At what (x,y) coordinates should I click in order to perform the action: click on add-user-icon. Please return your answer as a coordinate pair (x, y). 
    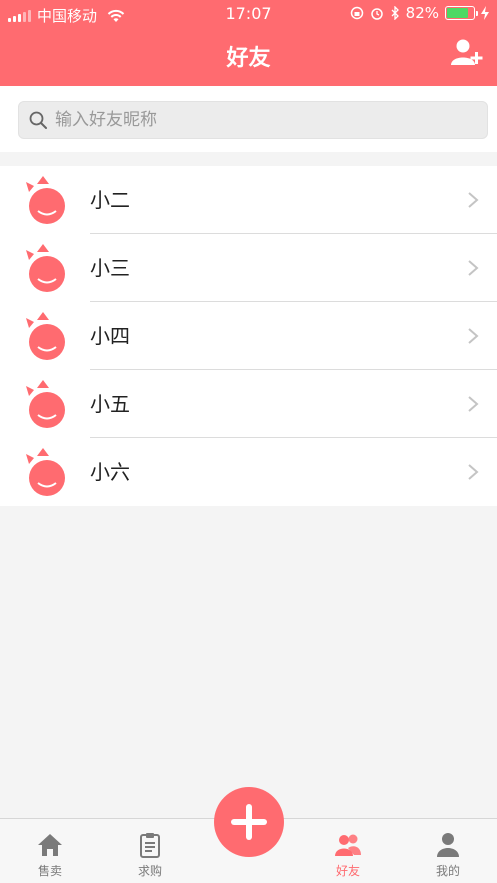
    Looking at the image, I should click on (467, 52).